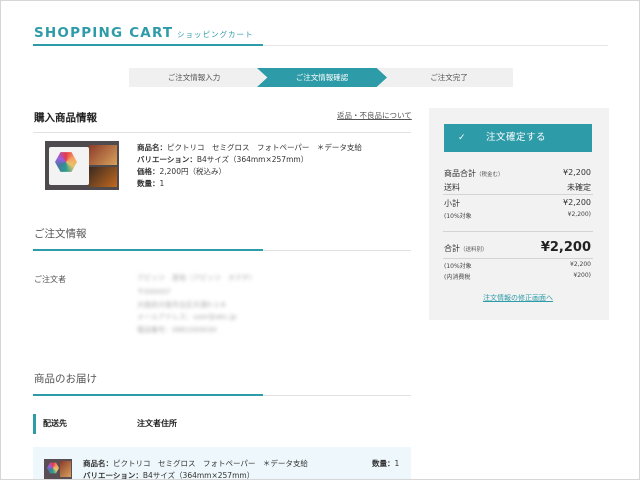  What do you see at coordinates (104, 33) in the screenshot?
I see `page-title: SHOPPING CART` at bounding box center [104, 33].